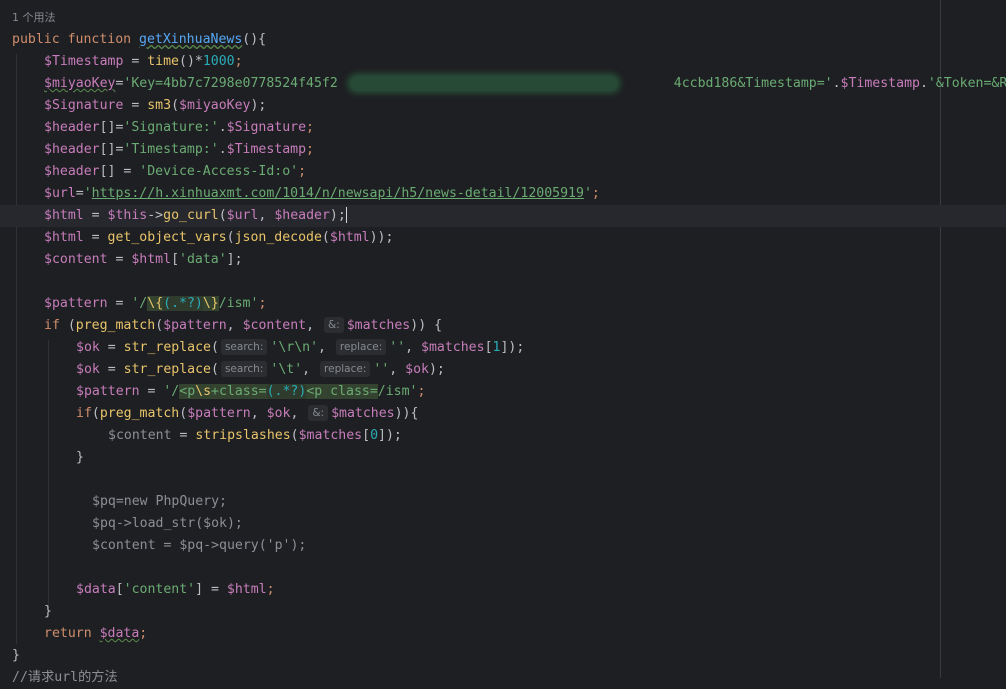  What do you see at coordinates (503, 546) in the screenshot?
I see `code-line: $content = $pq->query('p');` at bounding box center [503, 546].